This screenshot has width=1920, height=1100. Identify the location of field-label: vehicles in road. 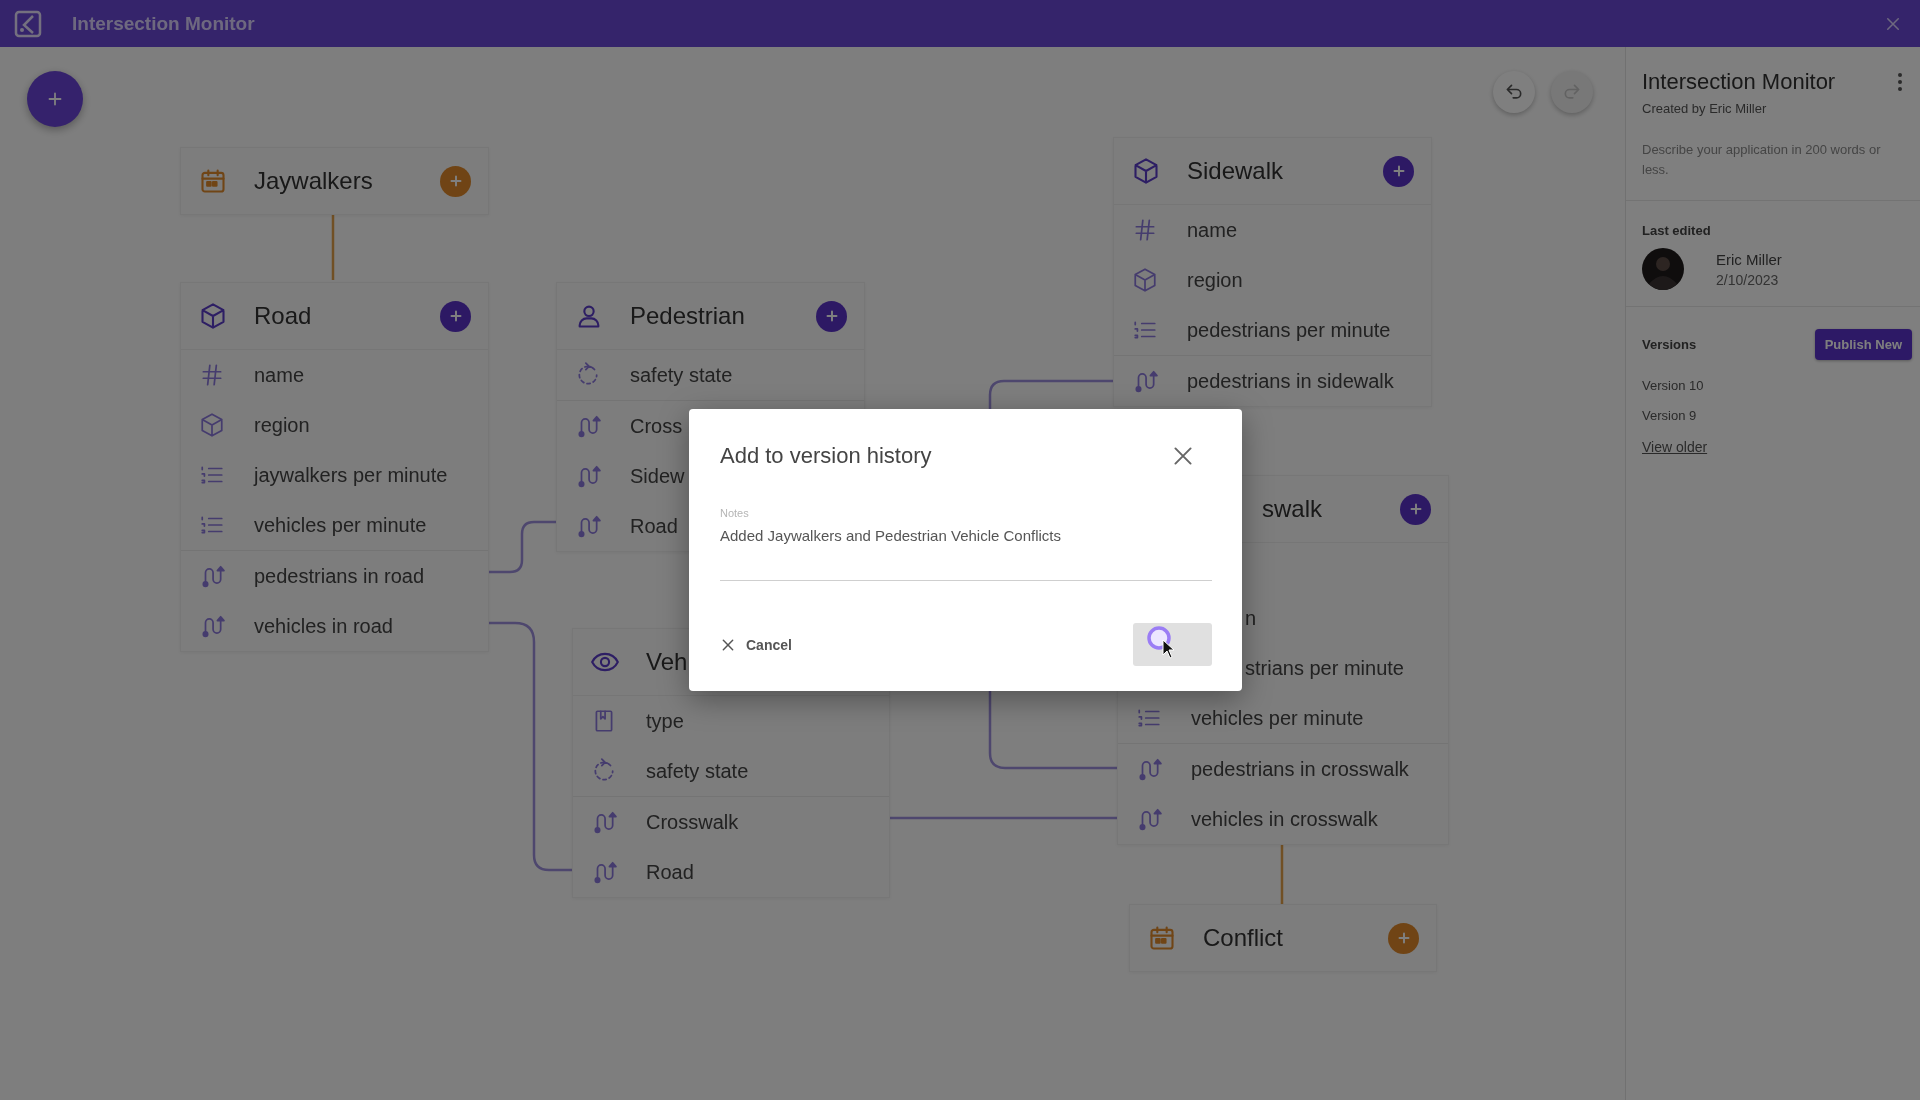
(323, 626).